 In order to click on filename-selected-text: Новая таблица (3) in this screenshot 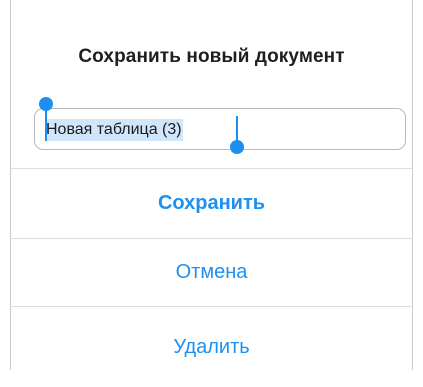, I will do `click(114, 130)`.